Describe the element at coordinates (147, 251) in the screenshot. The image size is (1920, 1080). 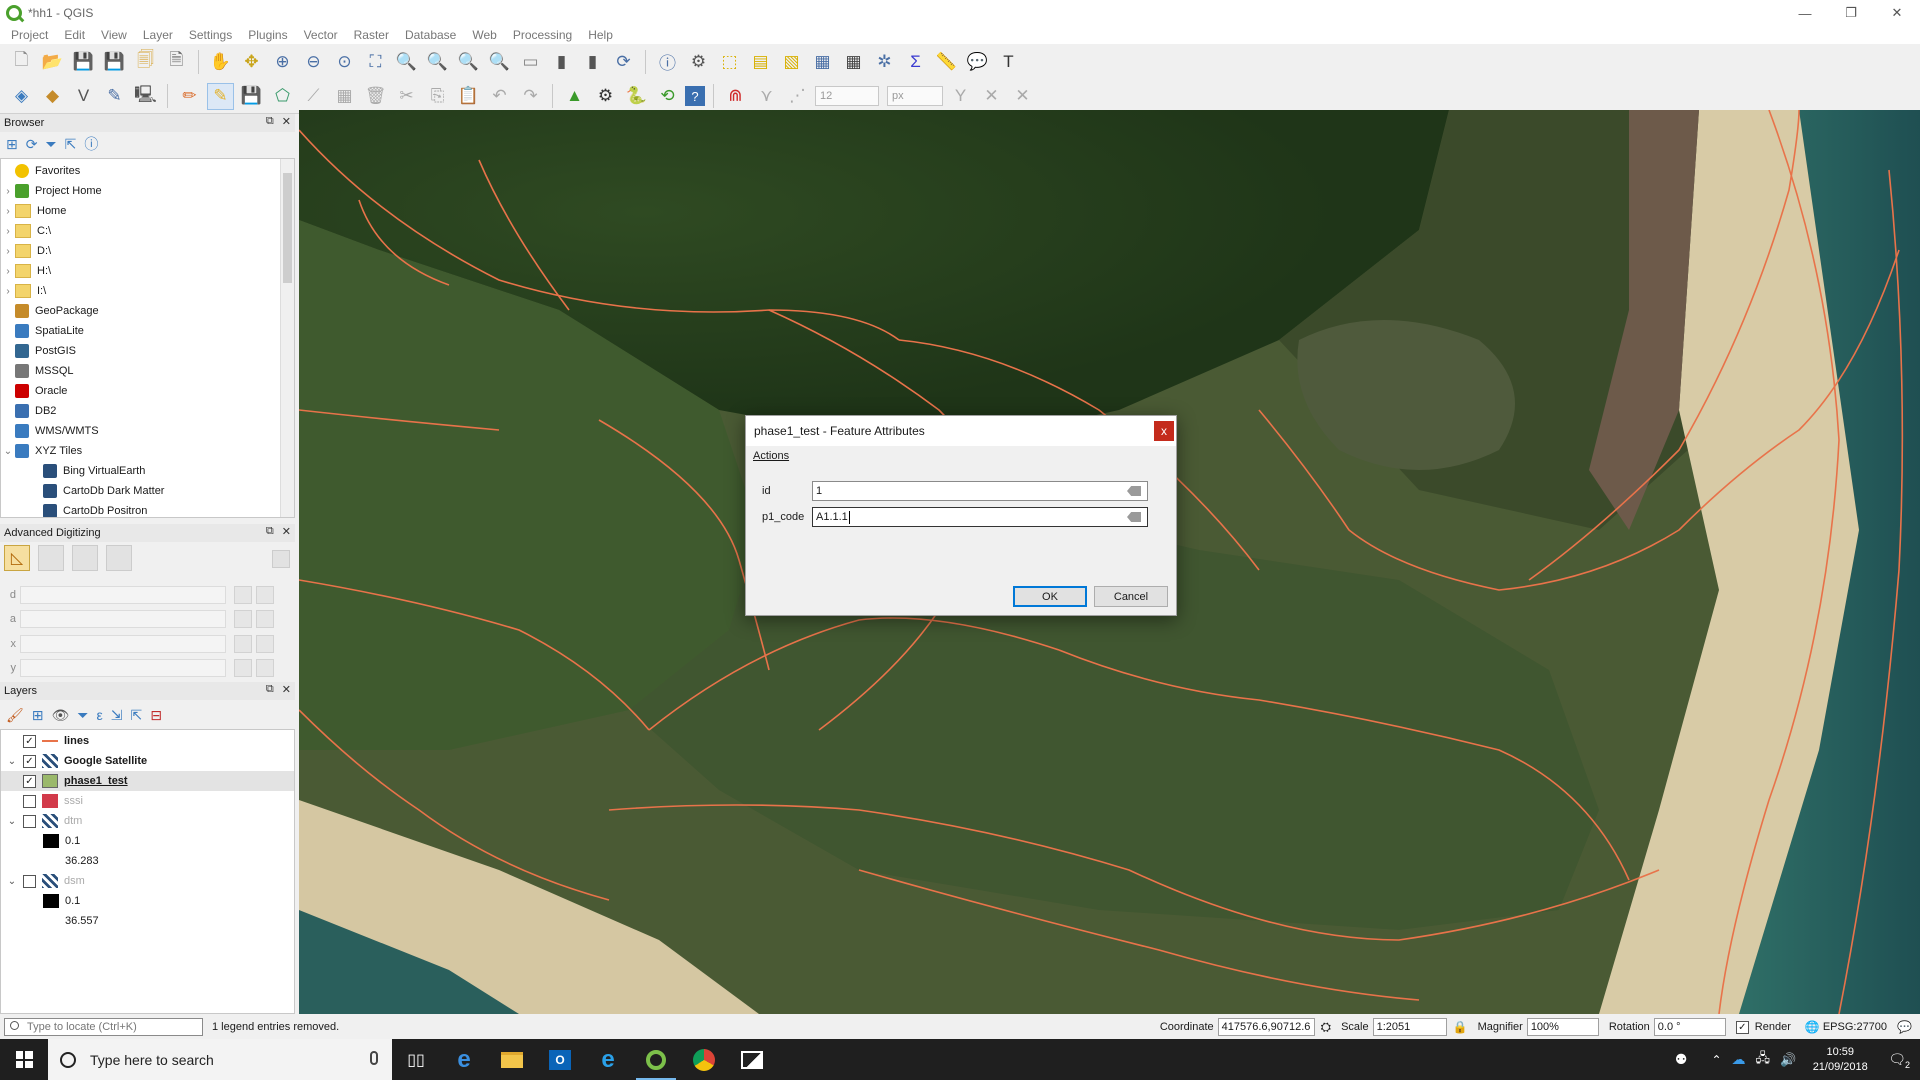
I see `browser-item-4: › D:\` at that location.